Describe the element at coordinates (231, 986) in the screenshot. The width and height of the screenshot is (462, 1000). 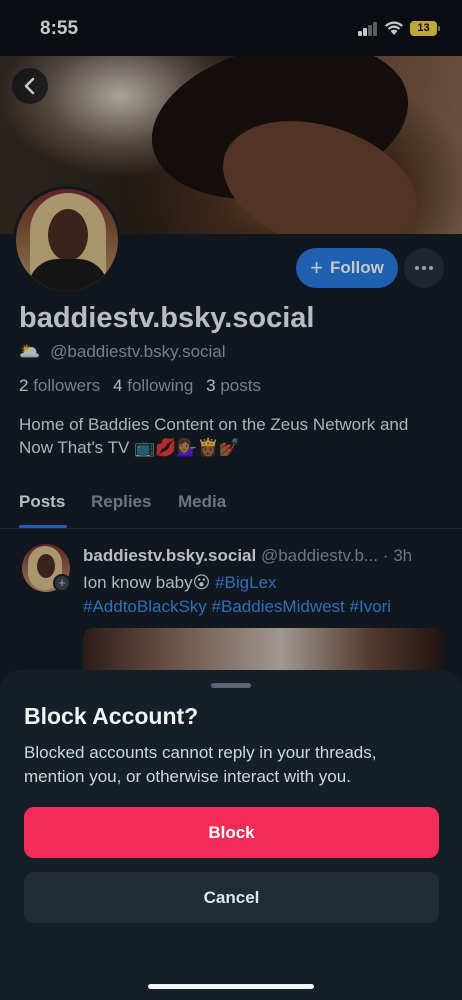
I see `home-indicator` at that location.